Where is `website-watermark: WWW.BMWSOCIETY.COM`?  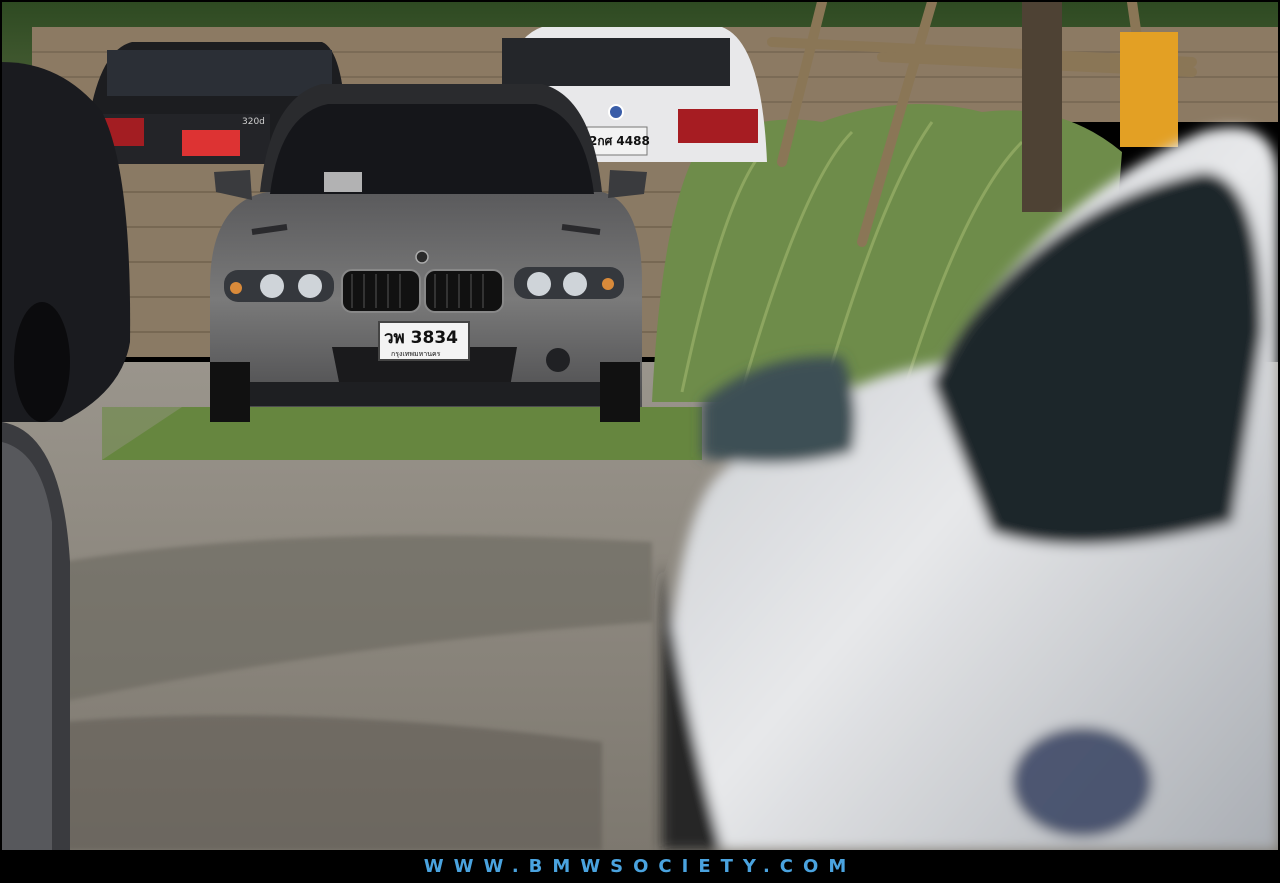
website-watermark: WWW.BMWSOCIETY.COM is located at coordinates (640, 866).